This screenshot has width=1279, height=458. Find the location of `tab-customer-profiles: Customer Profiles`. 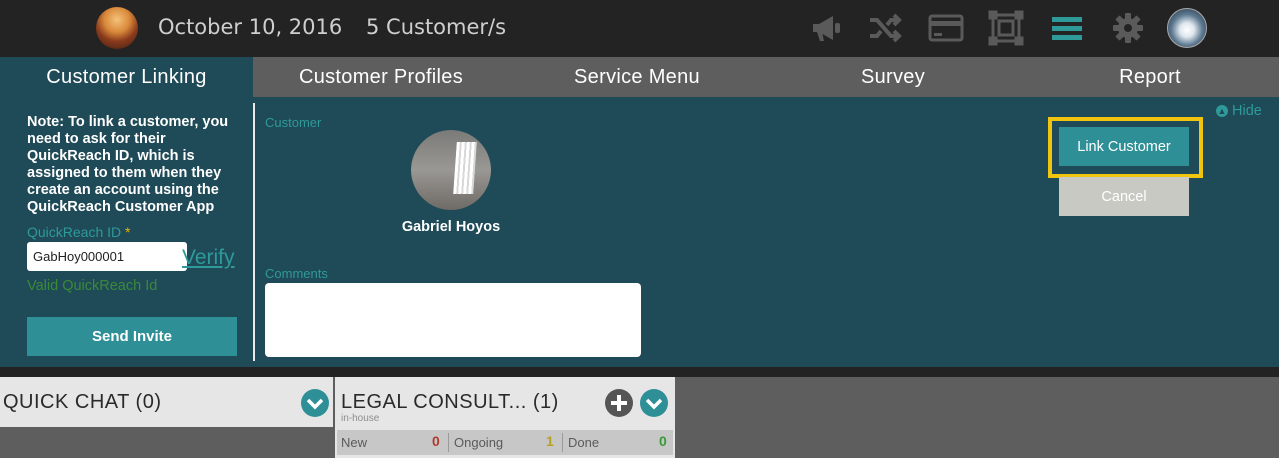

tab-customer-profiles: Customer Profiles is located at coordinates (381, 77).